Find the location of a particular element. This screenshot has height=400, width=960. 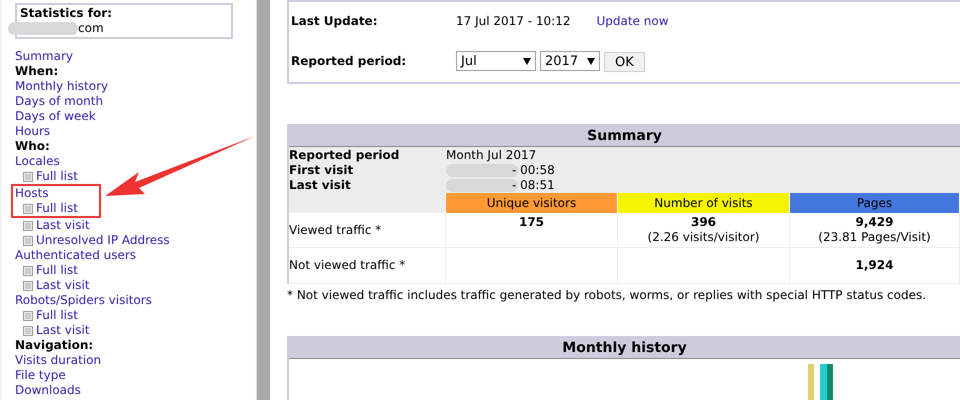

info-value: - 00:58 is located at coordinates (533, 170).